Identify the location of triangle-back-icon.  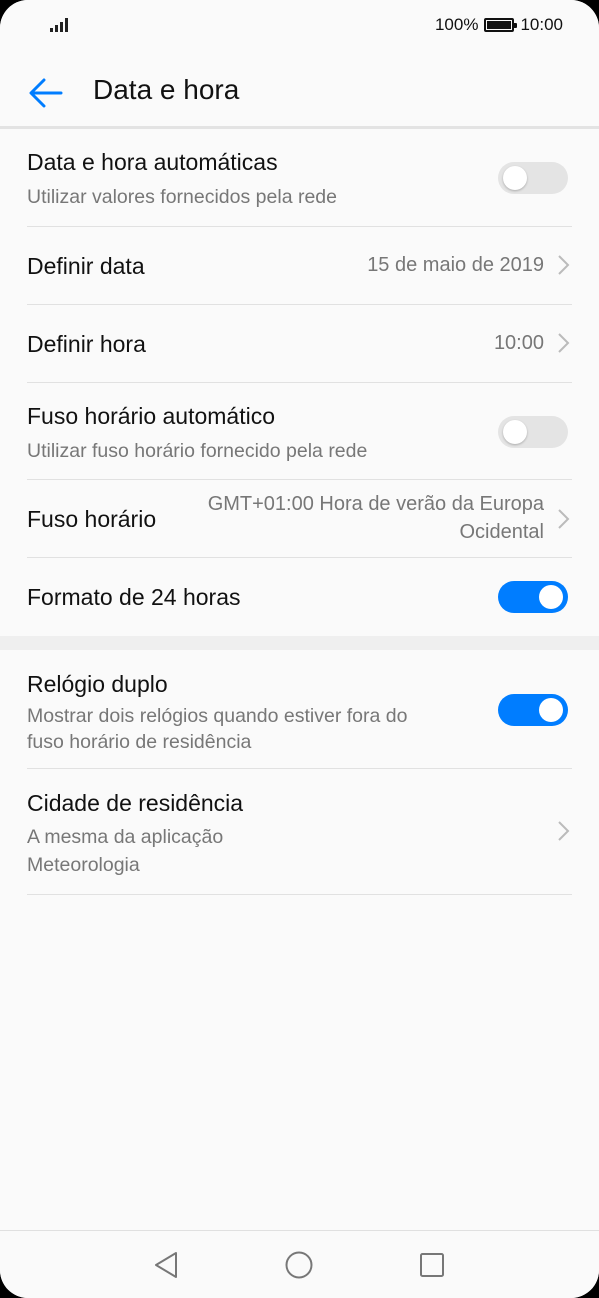
(166, 1265).